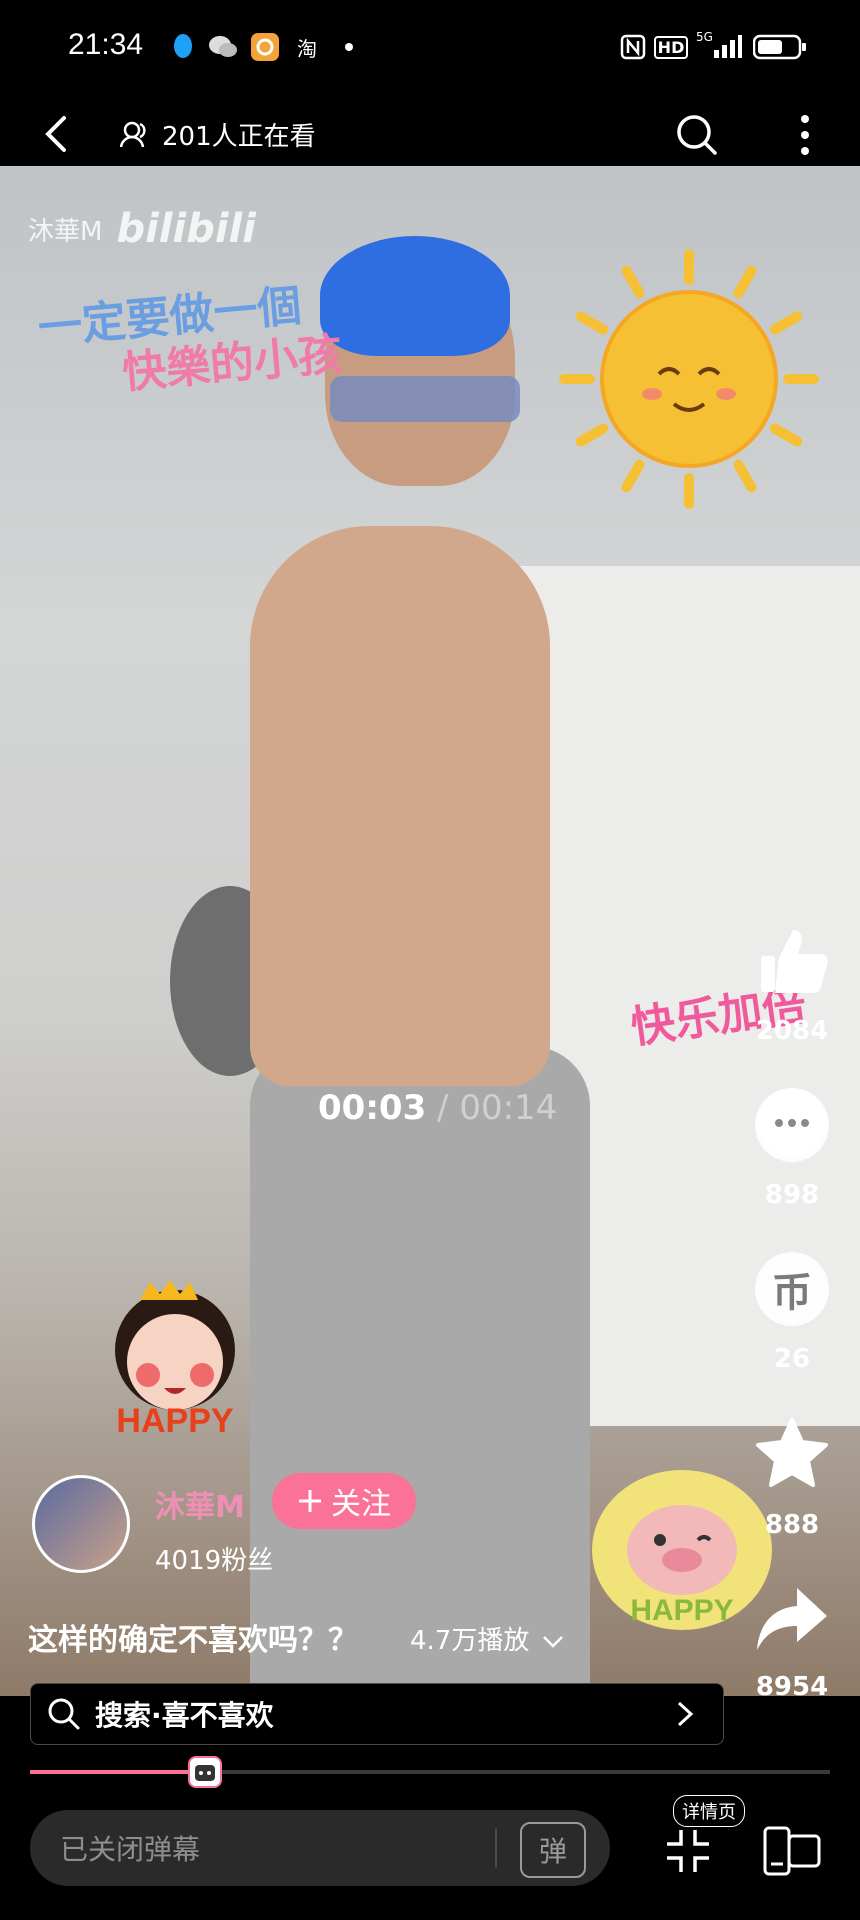 The width and height of the screenshot is (860, 1920). Describe the element at coordinates (470, 1641) in the screenshot. I see `play-count-text: 4.7万播放` at that location.